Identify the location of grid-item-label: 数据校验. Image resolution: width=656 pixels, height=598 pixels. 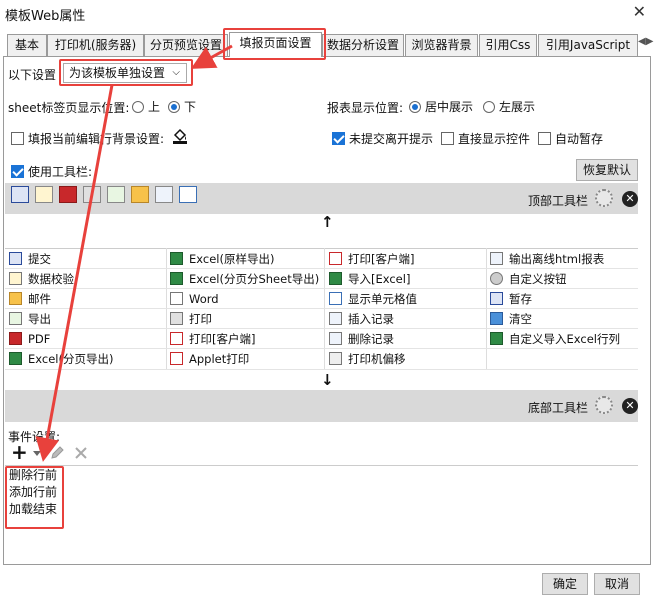
(51, 279).